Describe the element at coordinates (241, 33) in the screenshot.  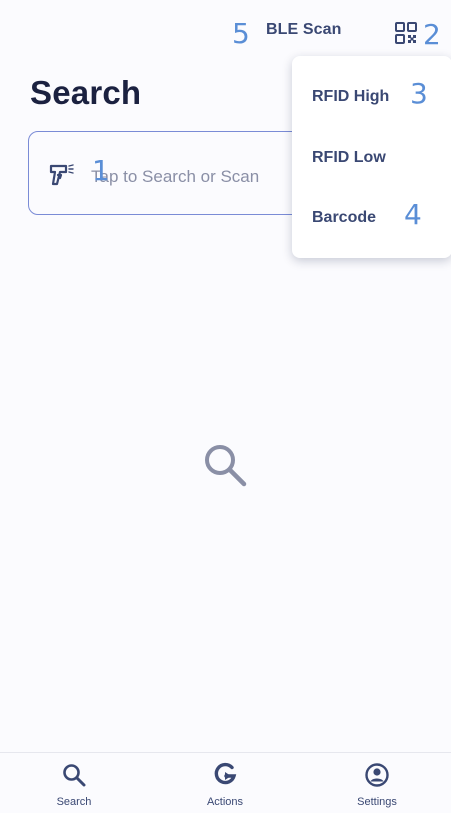
I see `annotation-5: 5` at that location.